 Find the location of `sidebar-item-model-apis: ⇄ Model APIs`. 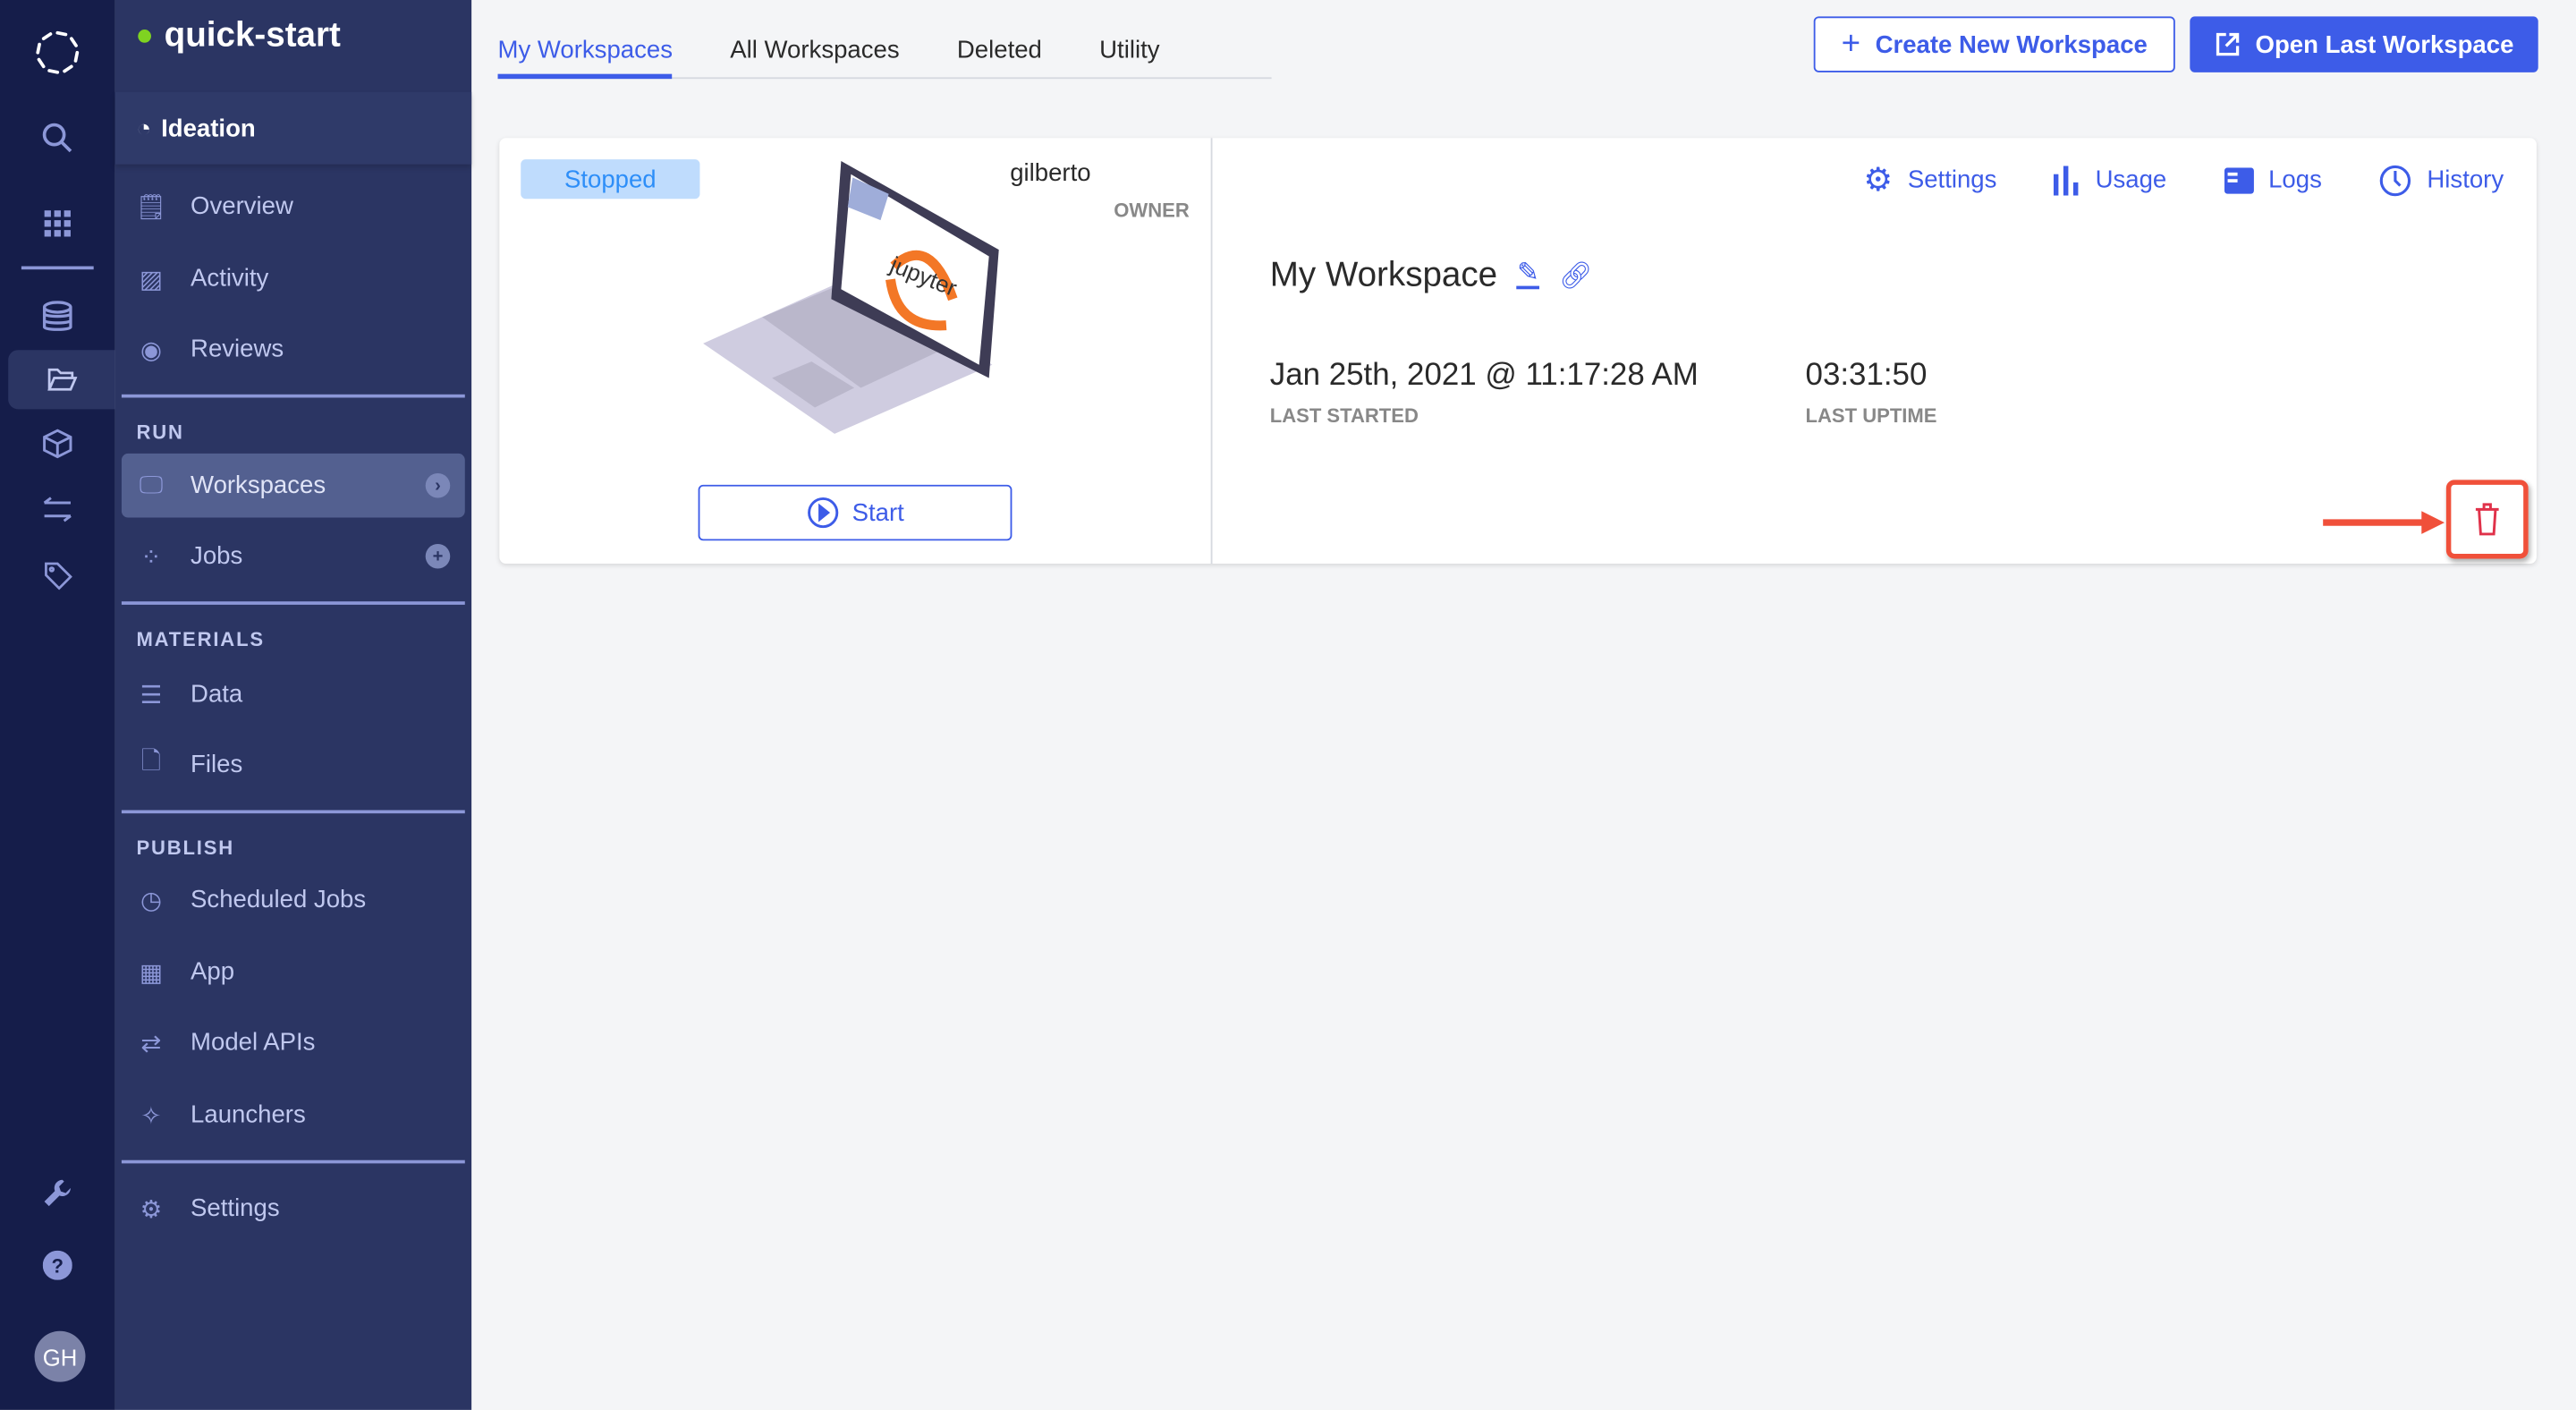

sidebar-item-model-apis: ⇄ Model APIs is located at coordinates (293, 1043).